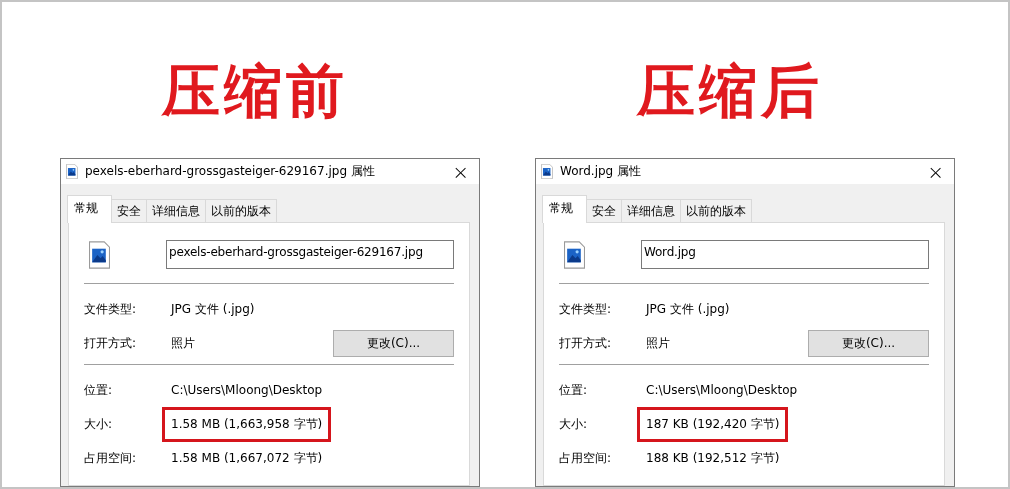 The height and width of the screenshot is (489, 1010). What do you see at coordinates (785, 254) in the screenshot?
I see `file-name-field: Word.jpg` at bounding box center [785, 254].